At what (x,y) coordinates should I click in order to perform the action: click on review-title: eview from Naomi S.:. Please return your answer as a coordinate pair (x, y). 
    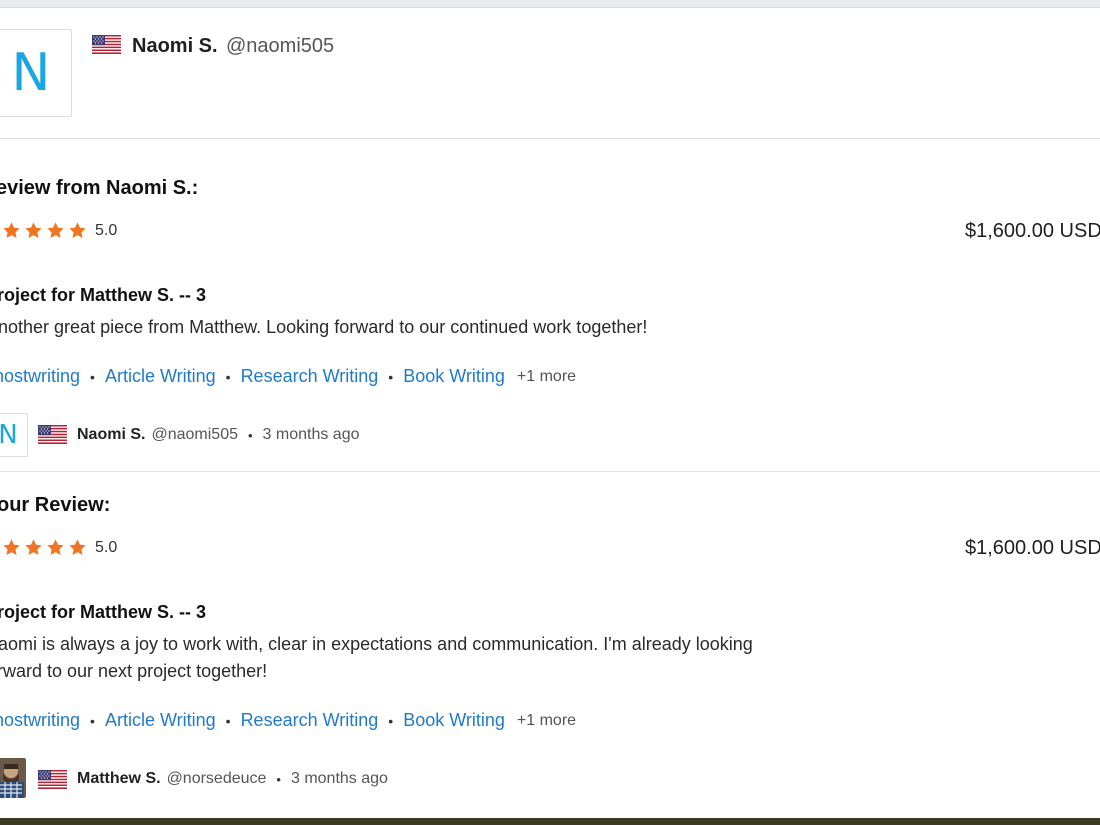
    Looking at the image, I should click on (99, 188).